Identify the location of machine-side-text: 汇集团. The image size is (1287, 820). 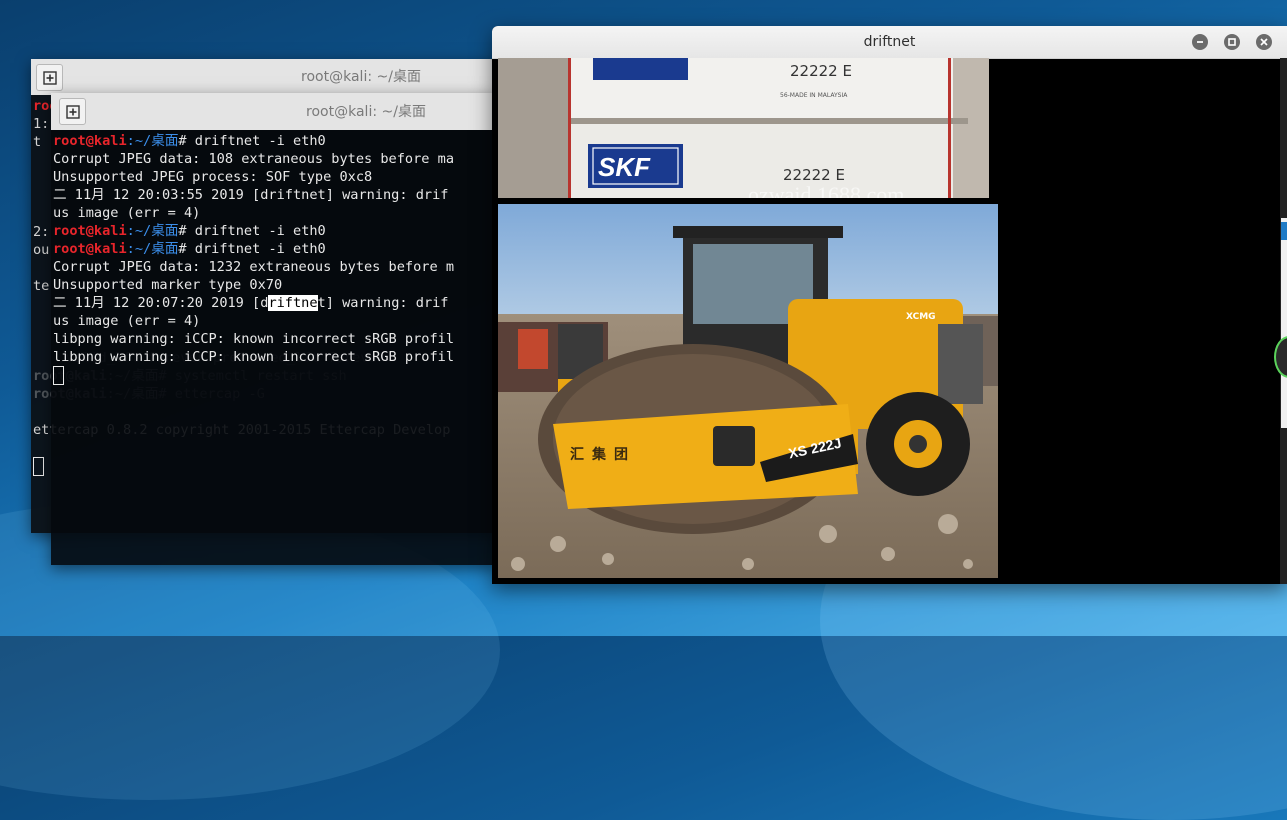
(603, 455).